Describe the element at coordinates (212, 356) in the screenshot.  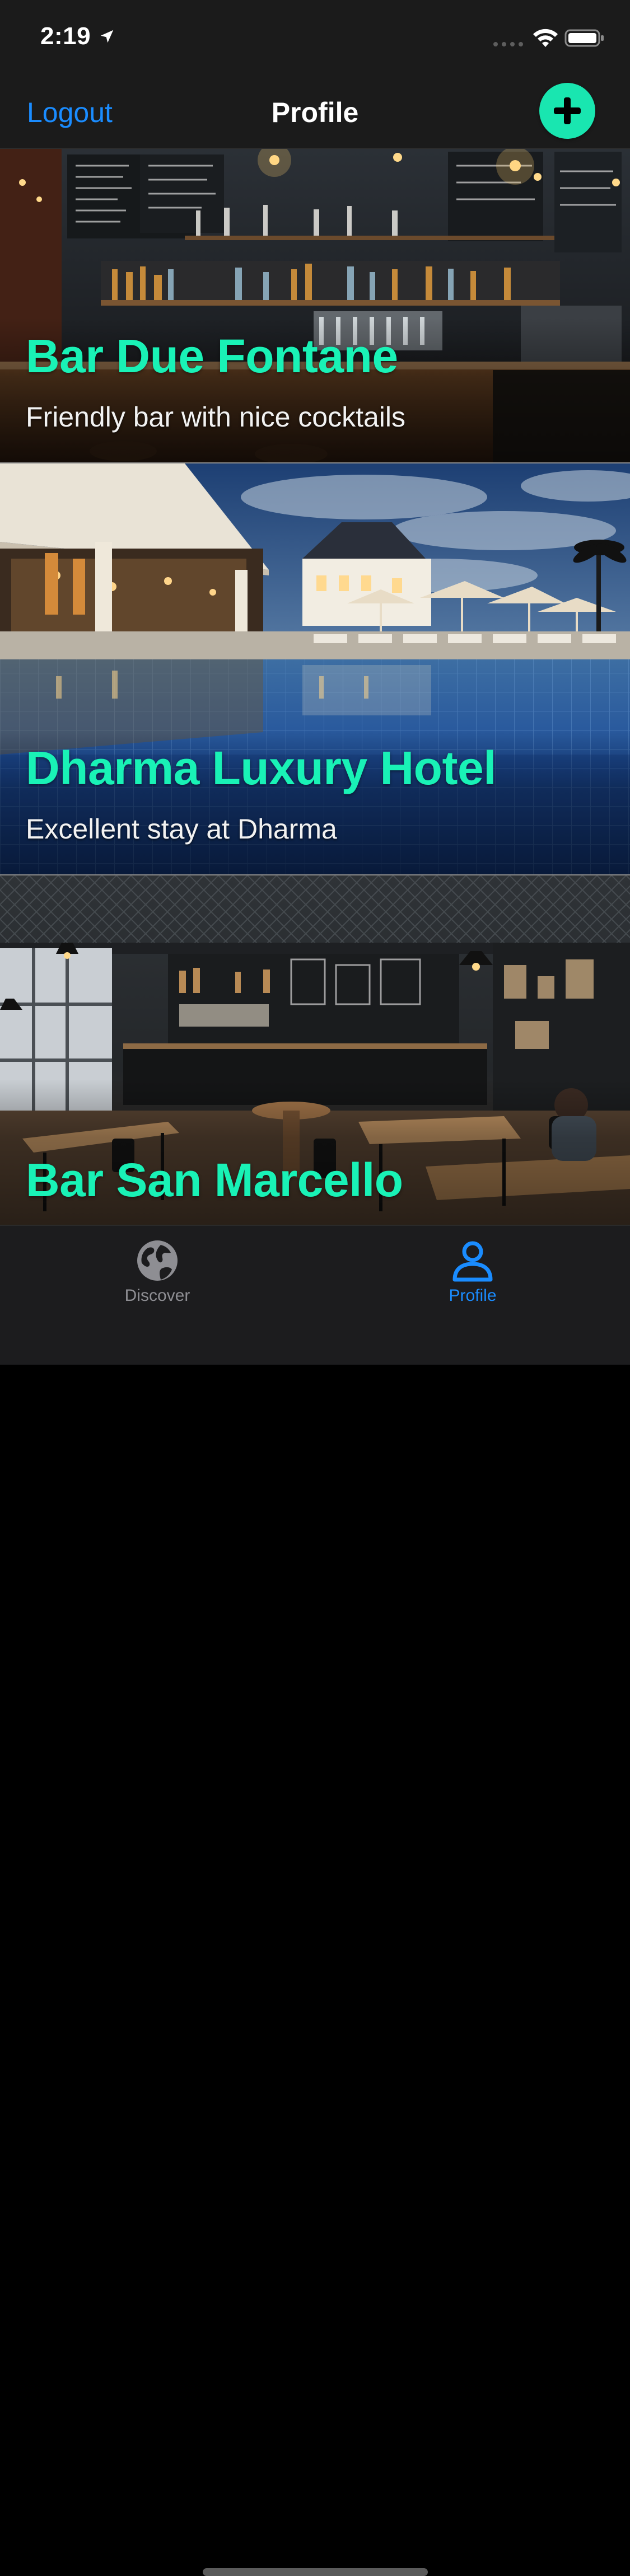
I see `place-title: Bar Due Fontane` at that location.